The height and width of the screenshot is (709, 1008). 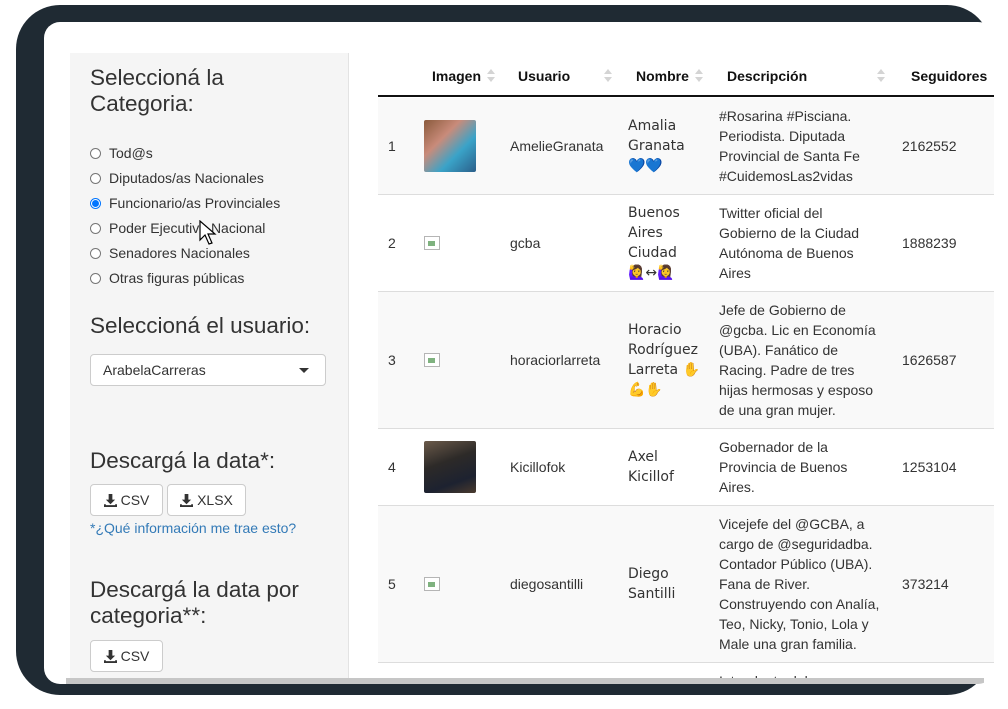 What do you see at coordinates (304, 370) in the screenshot?
I see `chevron-down-icon` at bounding box center [304, 370].